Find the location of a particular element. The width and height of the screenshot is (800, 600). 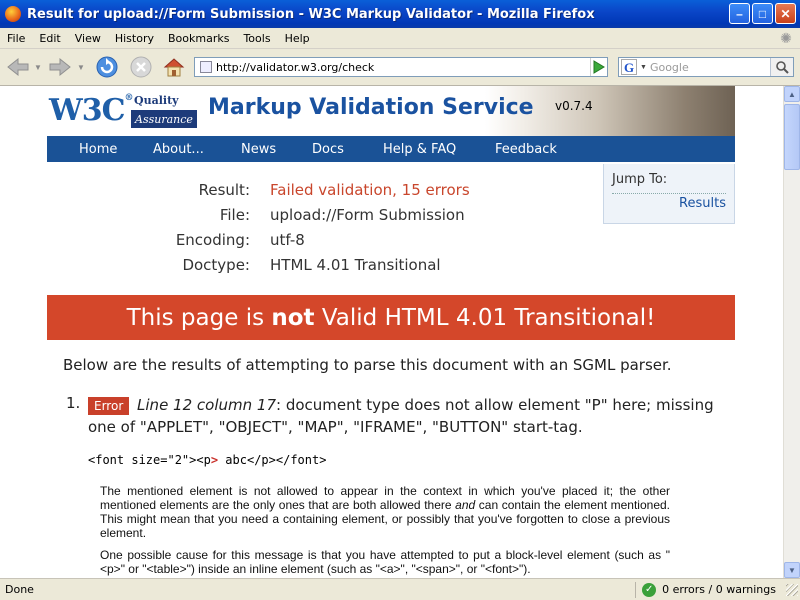

menu-history: History is located at coordinates (134, 38).